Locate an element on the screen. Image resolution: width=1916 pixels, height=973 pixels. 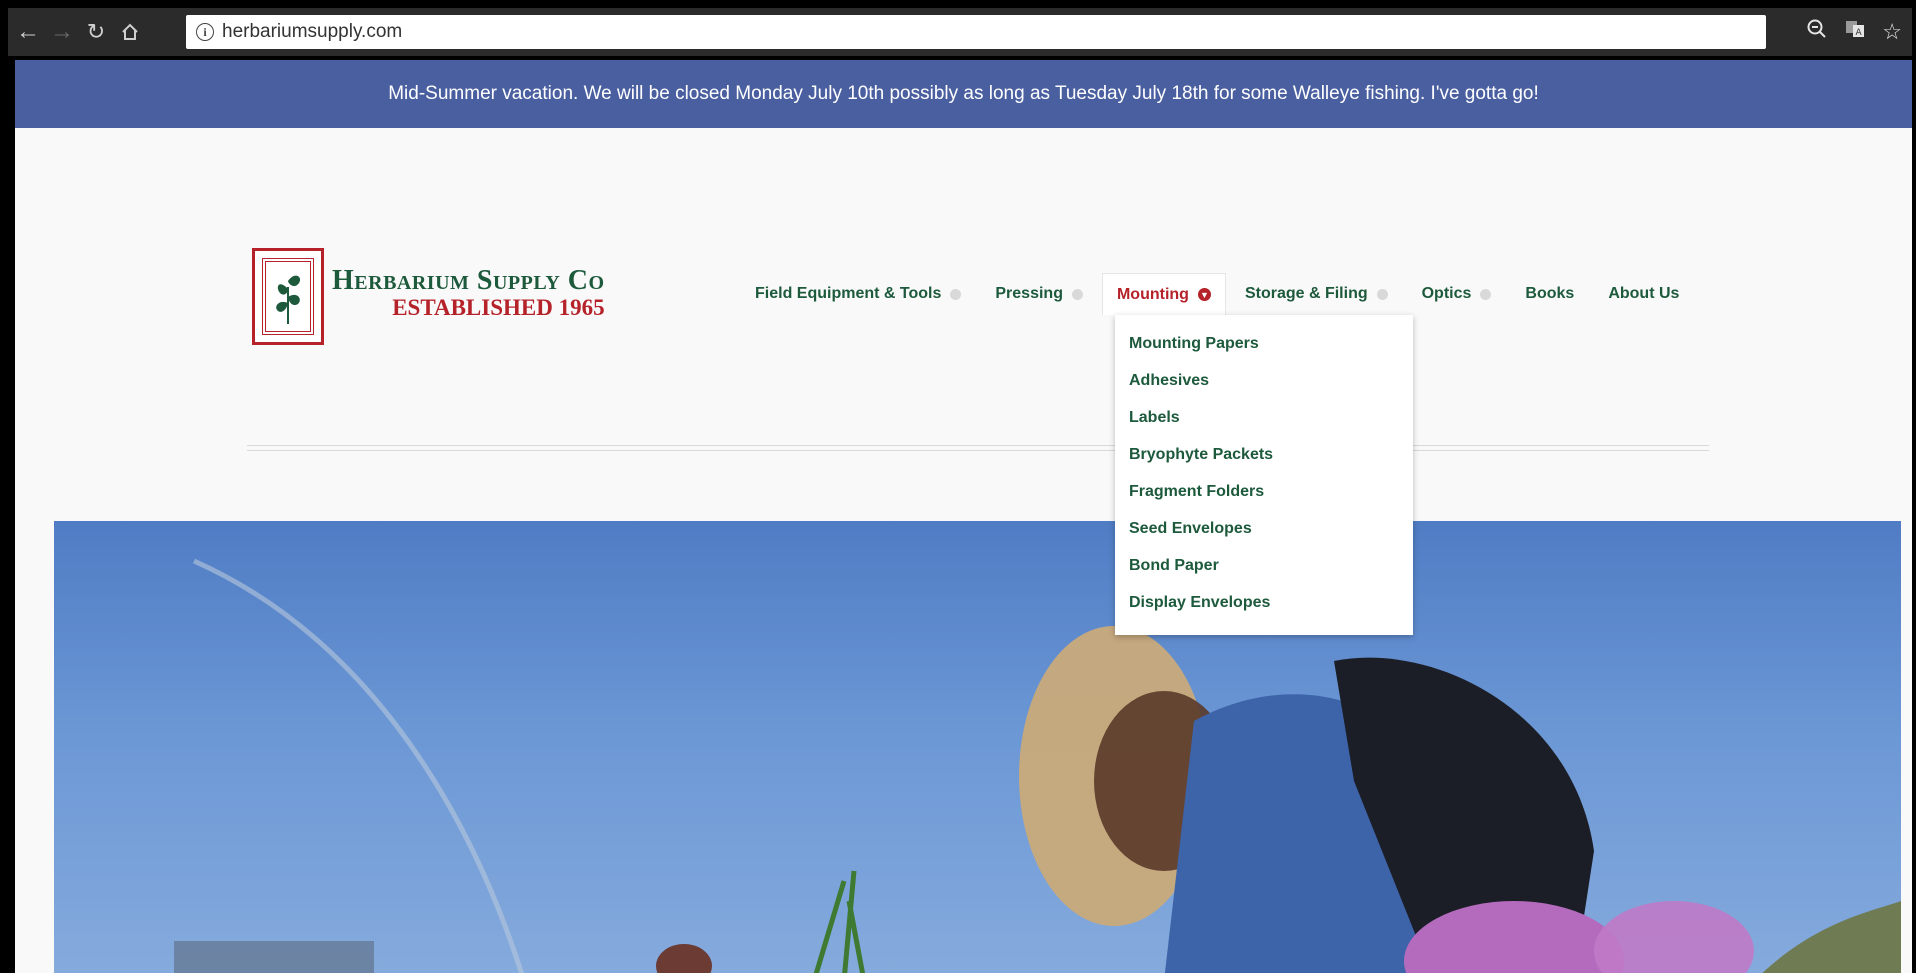
header-divider is located at coordinates (978, 448).